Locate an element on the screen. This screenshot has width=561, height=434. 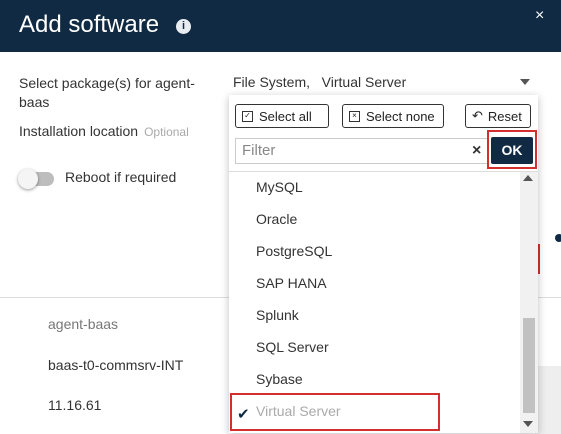
close-icon: × is located at coordinates (539, 16).